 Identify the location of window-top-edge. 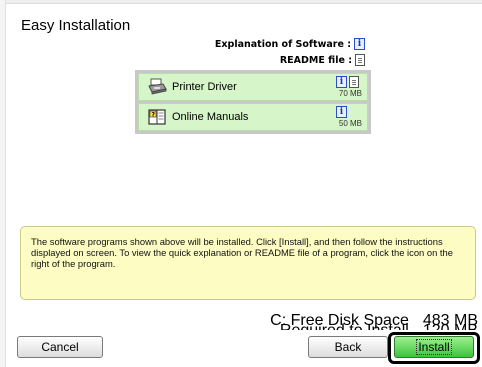
(241, 2).